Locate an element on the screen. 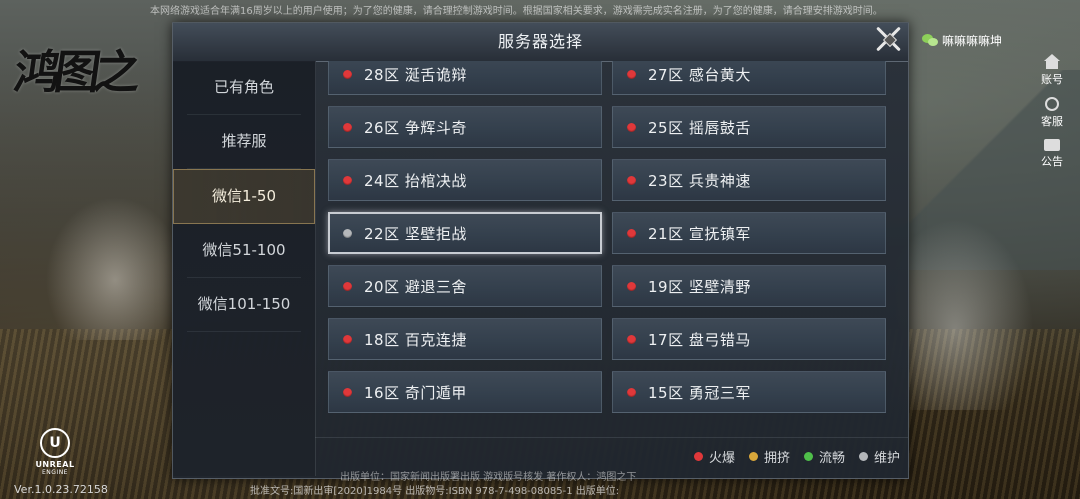  server-group-tabs: 已有角色 推荐服 微信1-50 微信51-100 微信101-150 is located at coordinates (244, 268).